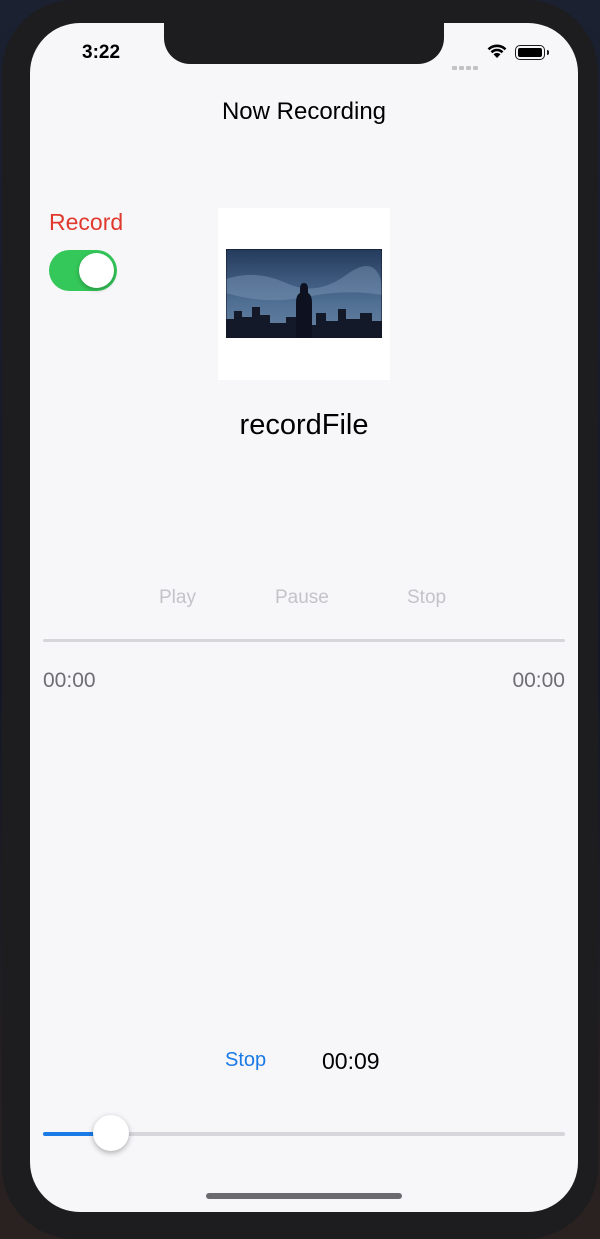 The height and width of the screenshot is (1239, 600). Describe the element at coordinates (351, 1061) in the screenshot. I see `elapsed-time: 00:09` at that location.